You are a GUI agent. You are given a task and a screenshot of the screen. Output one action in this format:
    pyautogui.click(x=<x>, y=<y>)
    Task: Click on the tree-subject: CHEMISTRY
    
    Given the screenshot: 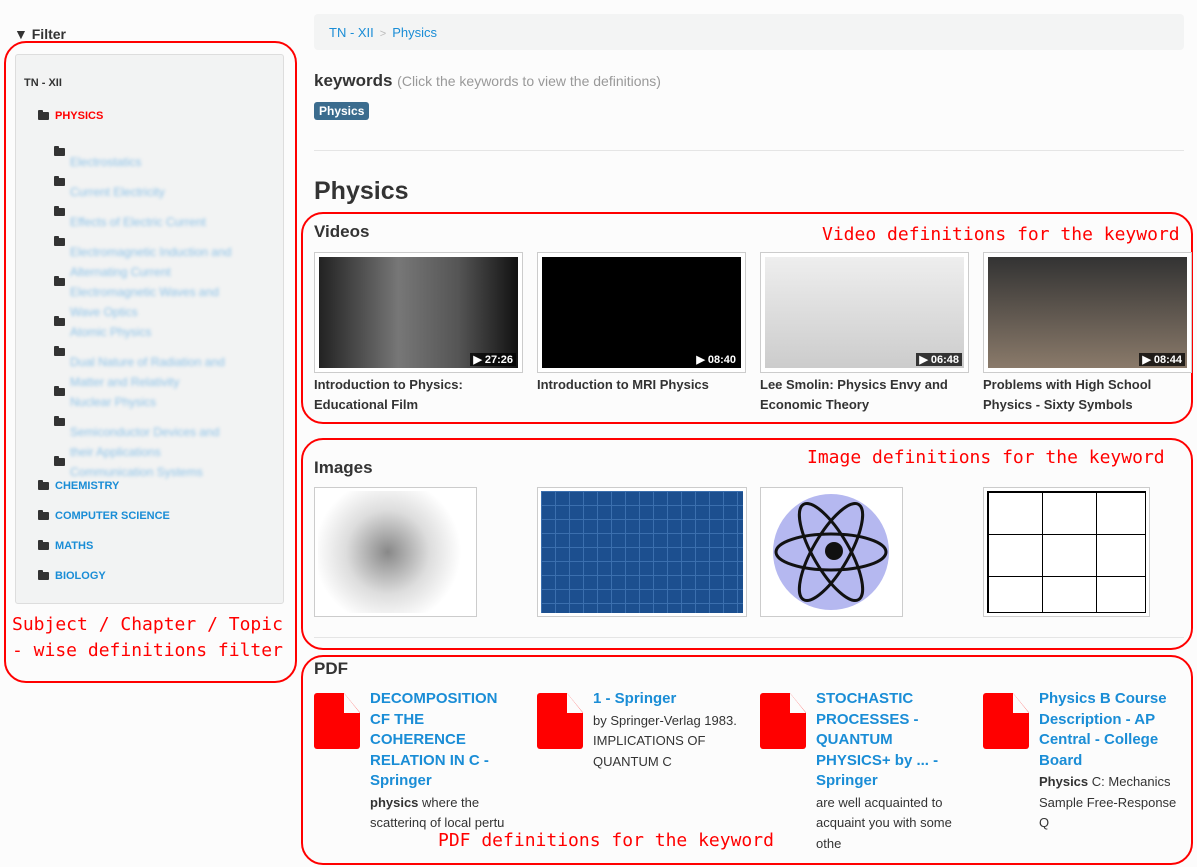 What is the action you would take?
    pyautogui.click(x=78, y=486)
    